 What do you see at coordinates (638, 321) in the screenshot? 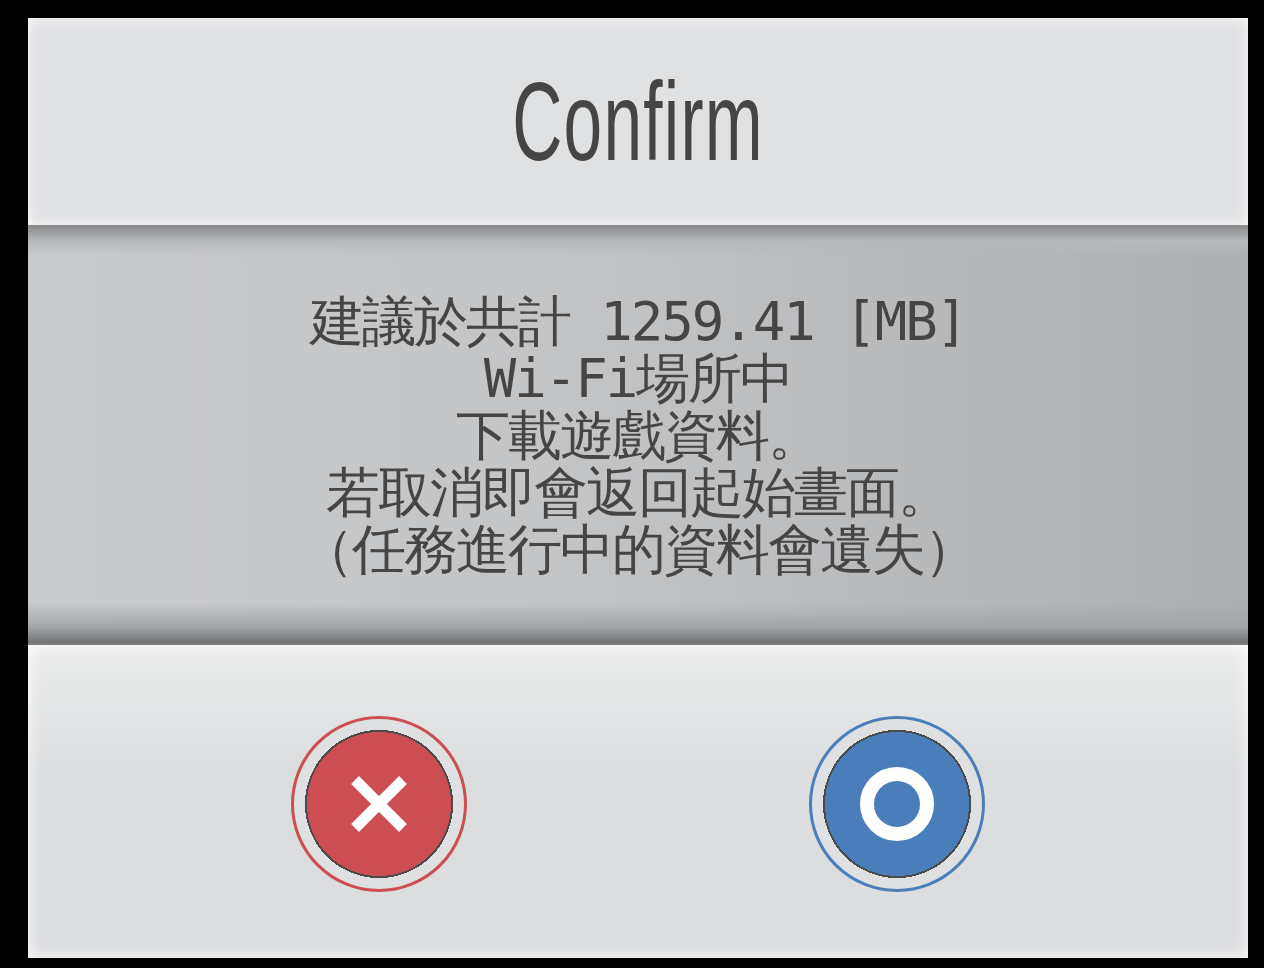
I see `message-line: 建議於共計 1259.41 [MB]` at bounding box center [638, 321].